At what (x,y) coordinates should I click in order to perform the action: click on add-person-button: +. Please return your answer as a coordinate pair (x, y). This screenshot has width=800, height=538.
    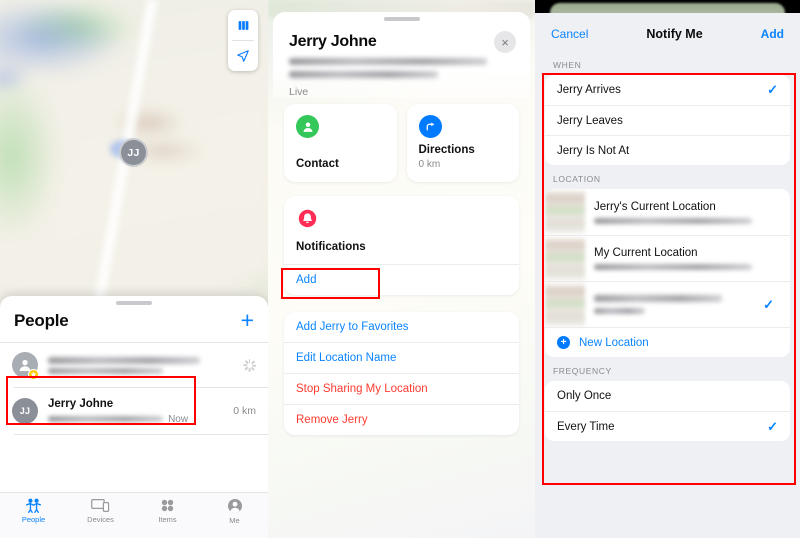
    Looking at the image, I should click on (247, 320).